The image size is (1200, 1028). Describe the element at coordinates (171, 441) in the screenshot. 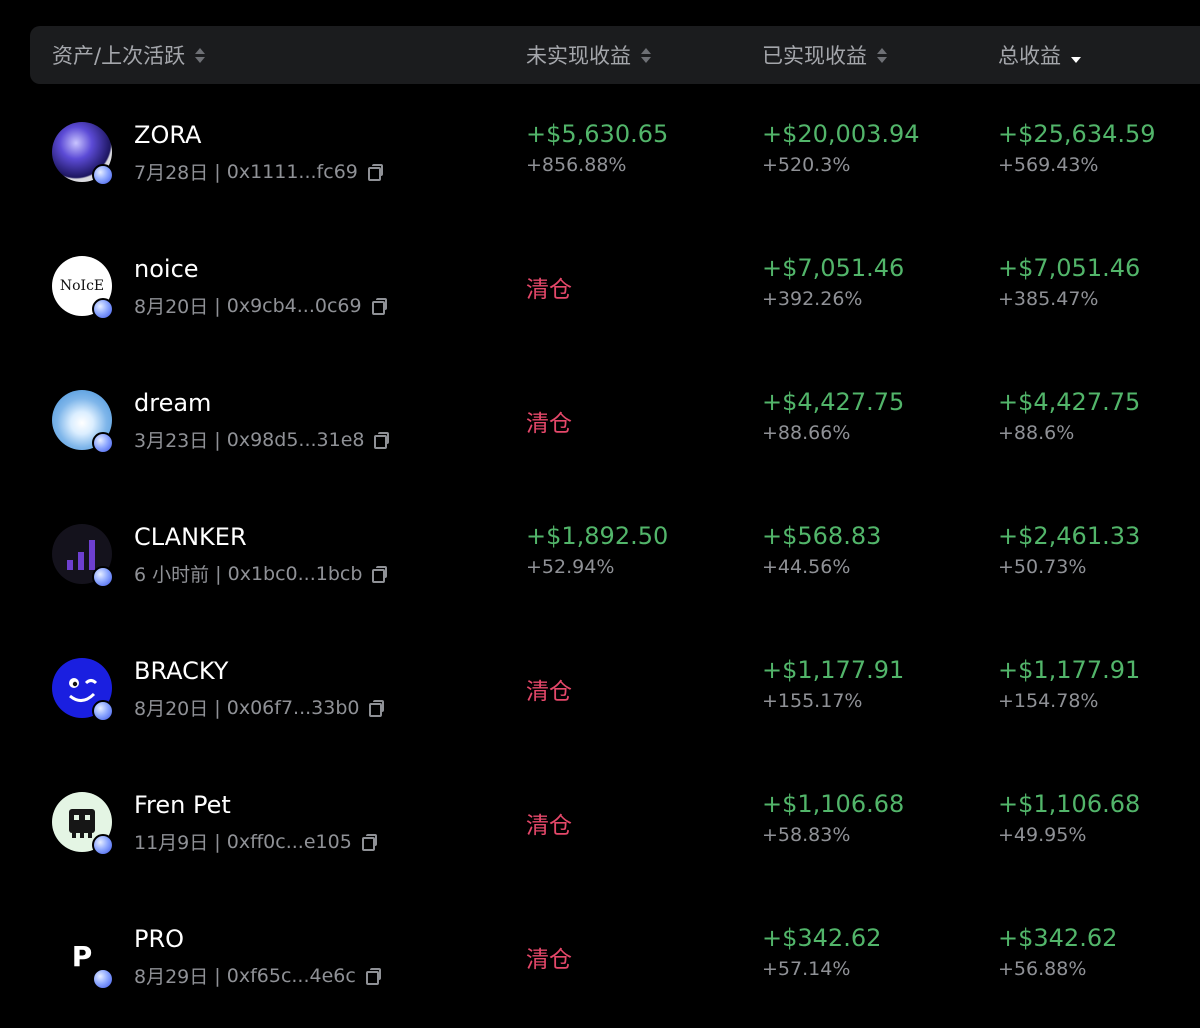

I see `last-active-date: 3月23日` at that location.